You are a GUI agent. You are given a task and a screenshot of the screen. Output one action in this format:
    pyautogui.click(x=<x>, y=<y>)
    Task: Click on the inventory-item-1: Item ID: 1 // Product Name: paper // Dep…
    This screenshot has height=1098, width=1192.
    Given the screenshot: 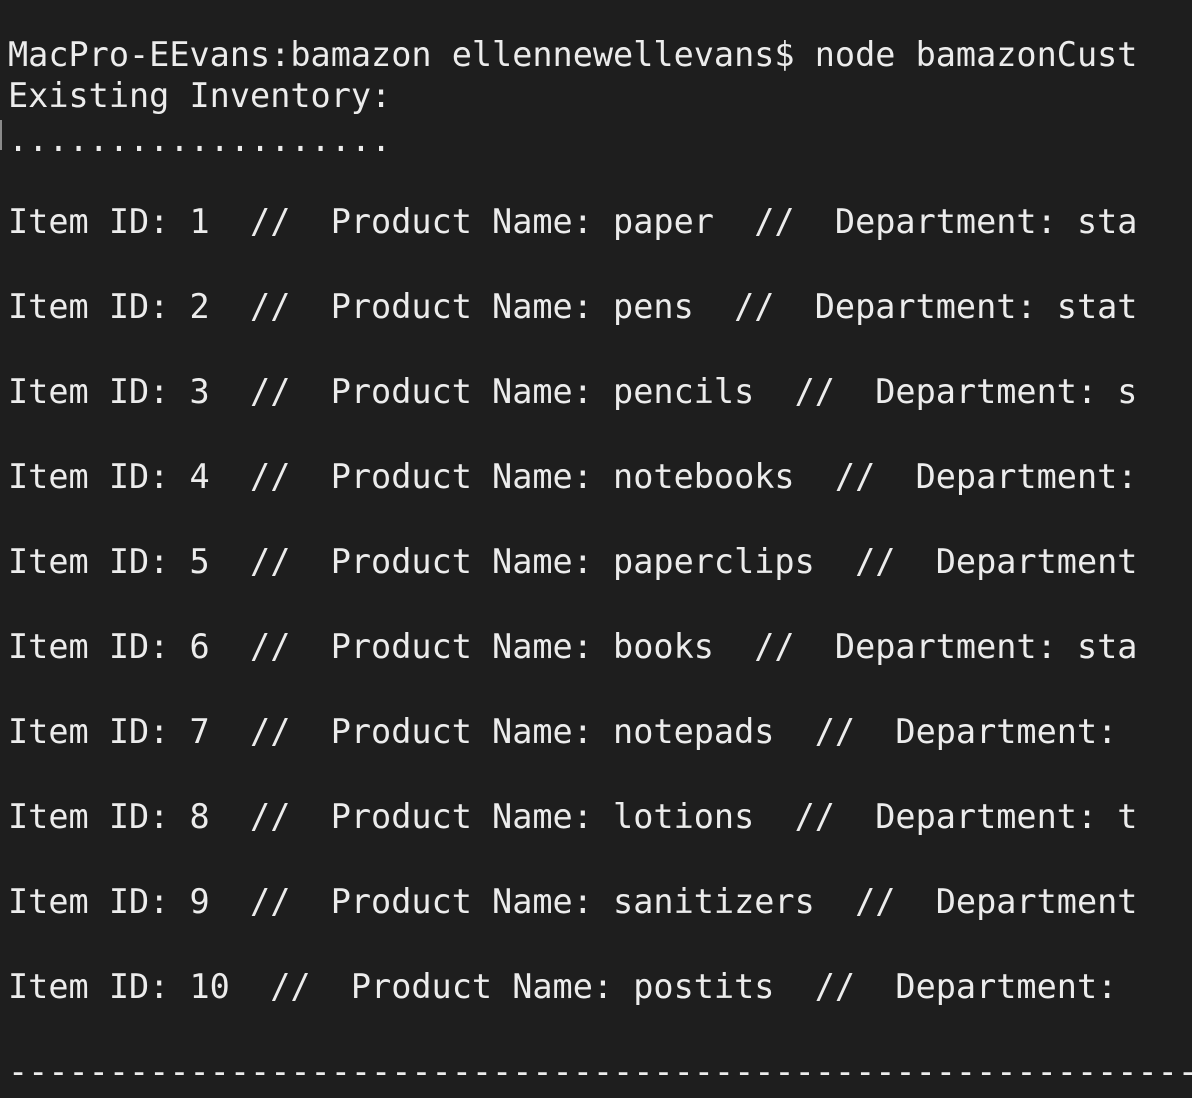 What is the action you would take?
    pyautogui.click(x=573, y=221)
    